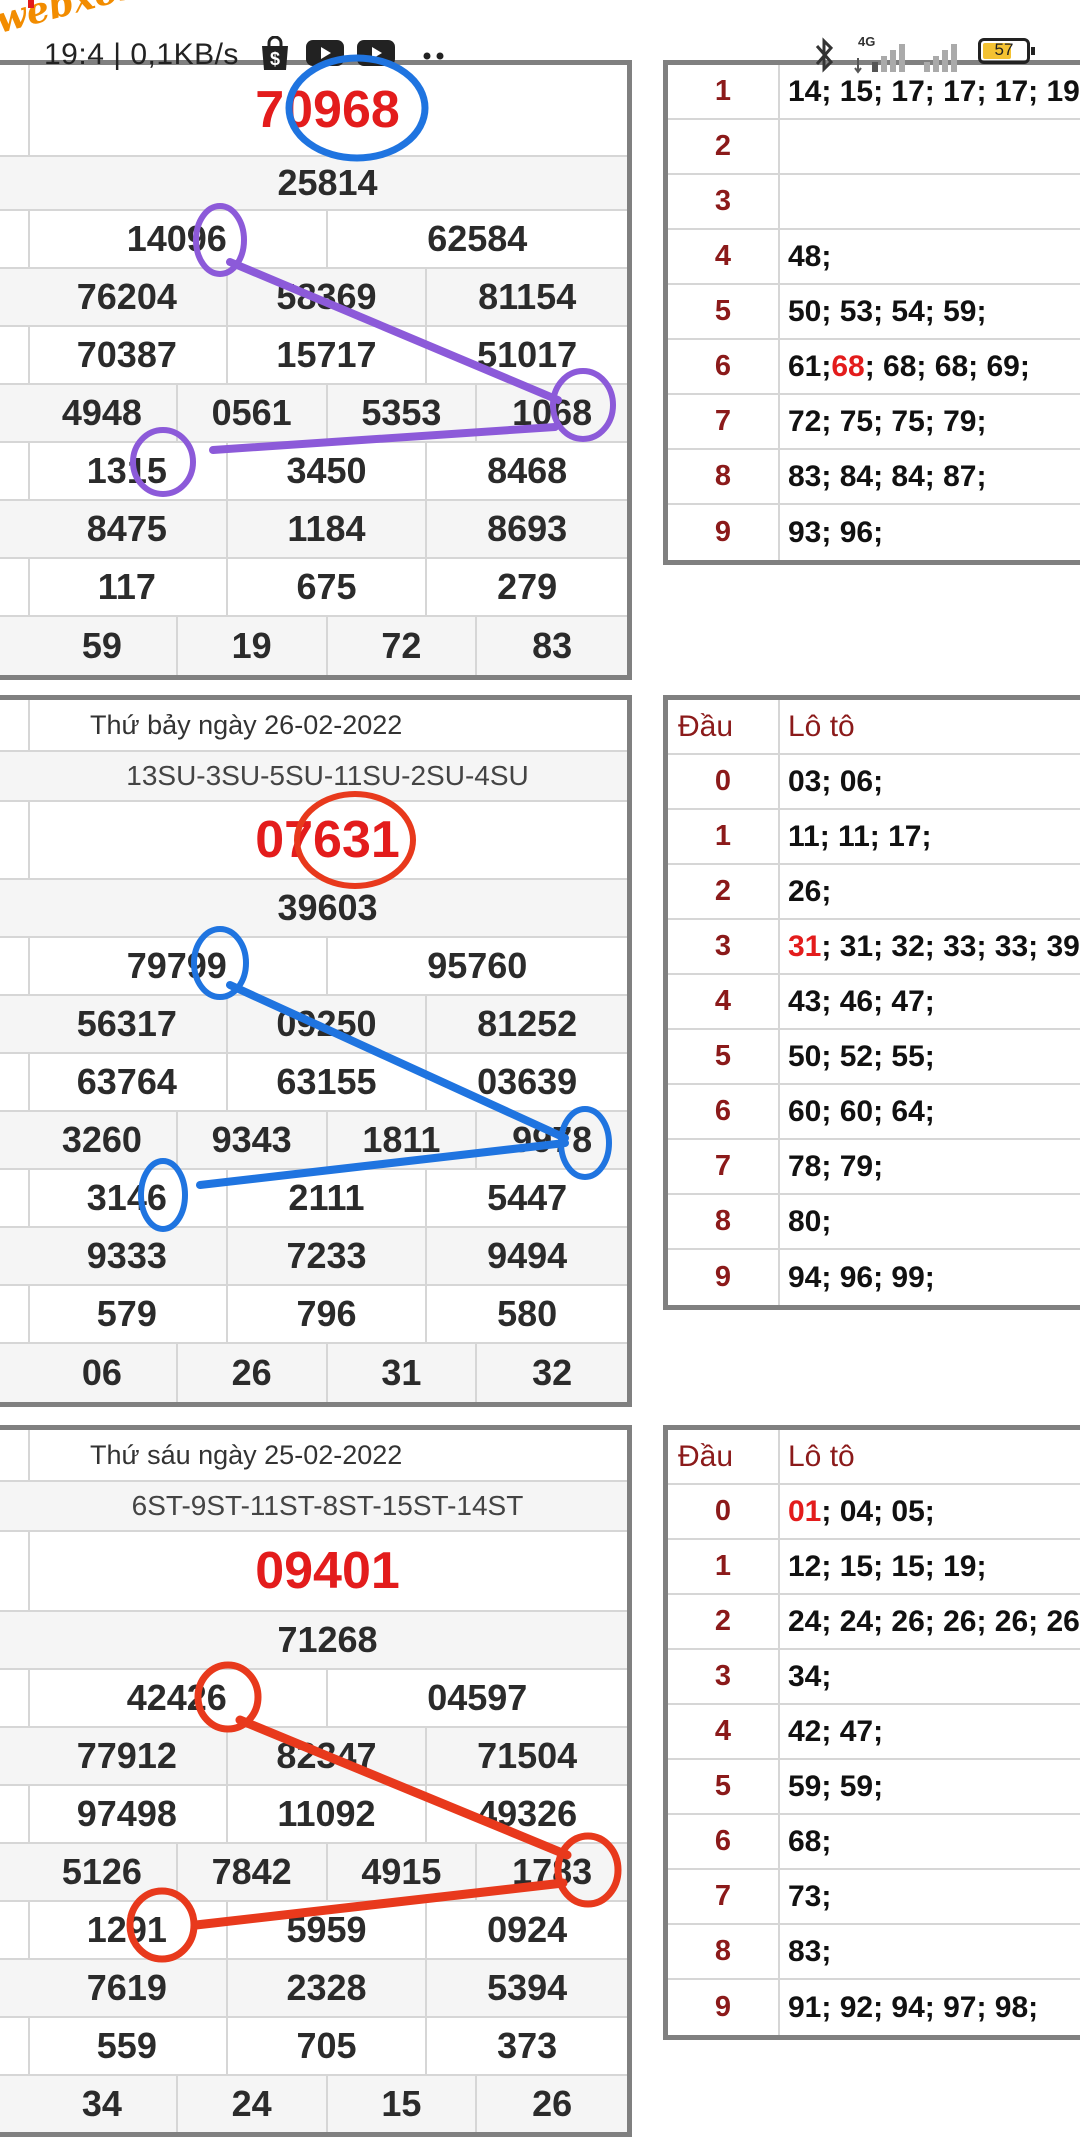 This screenshot has width=1080, height=2137. Describe the element at coordinates (552, 1871) in the screenshot. I see `prize-number: 1783` at that location.